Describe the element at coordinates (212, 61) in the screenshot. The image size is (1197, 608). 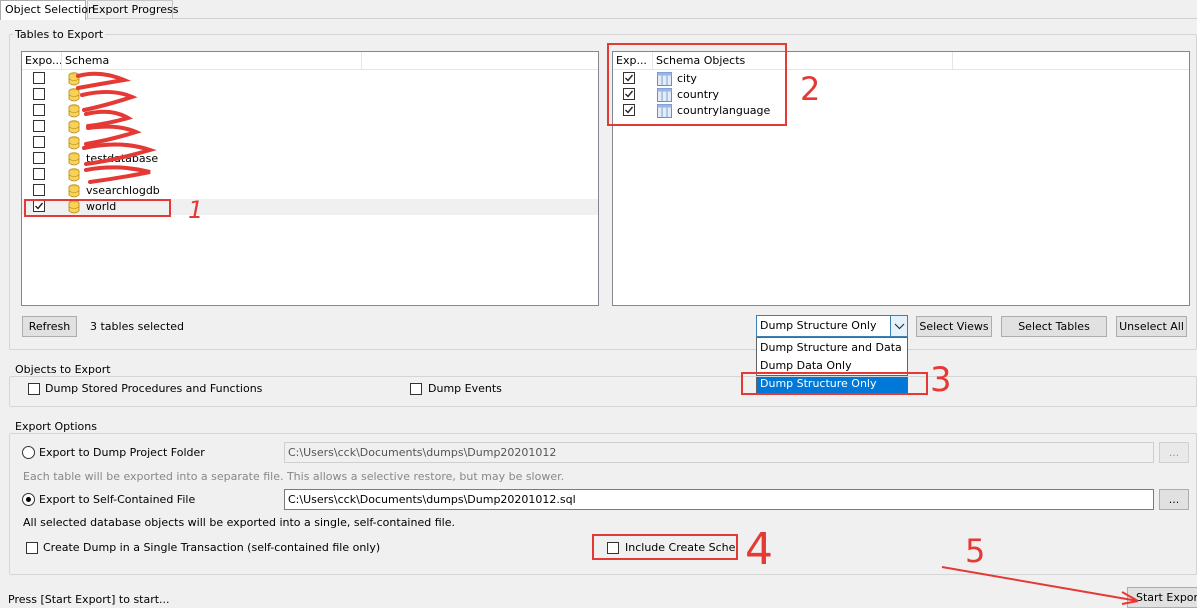
I see `col-schema-header: Schema` at that location.